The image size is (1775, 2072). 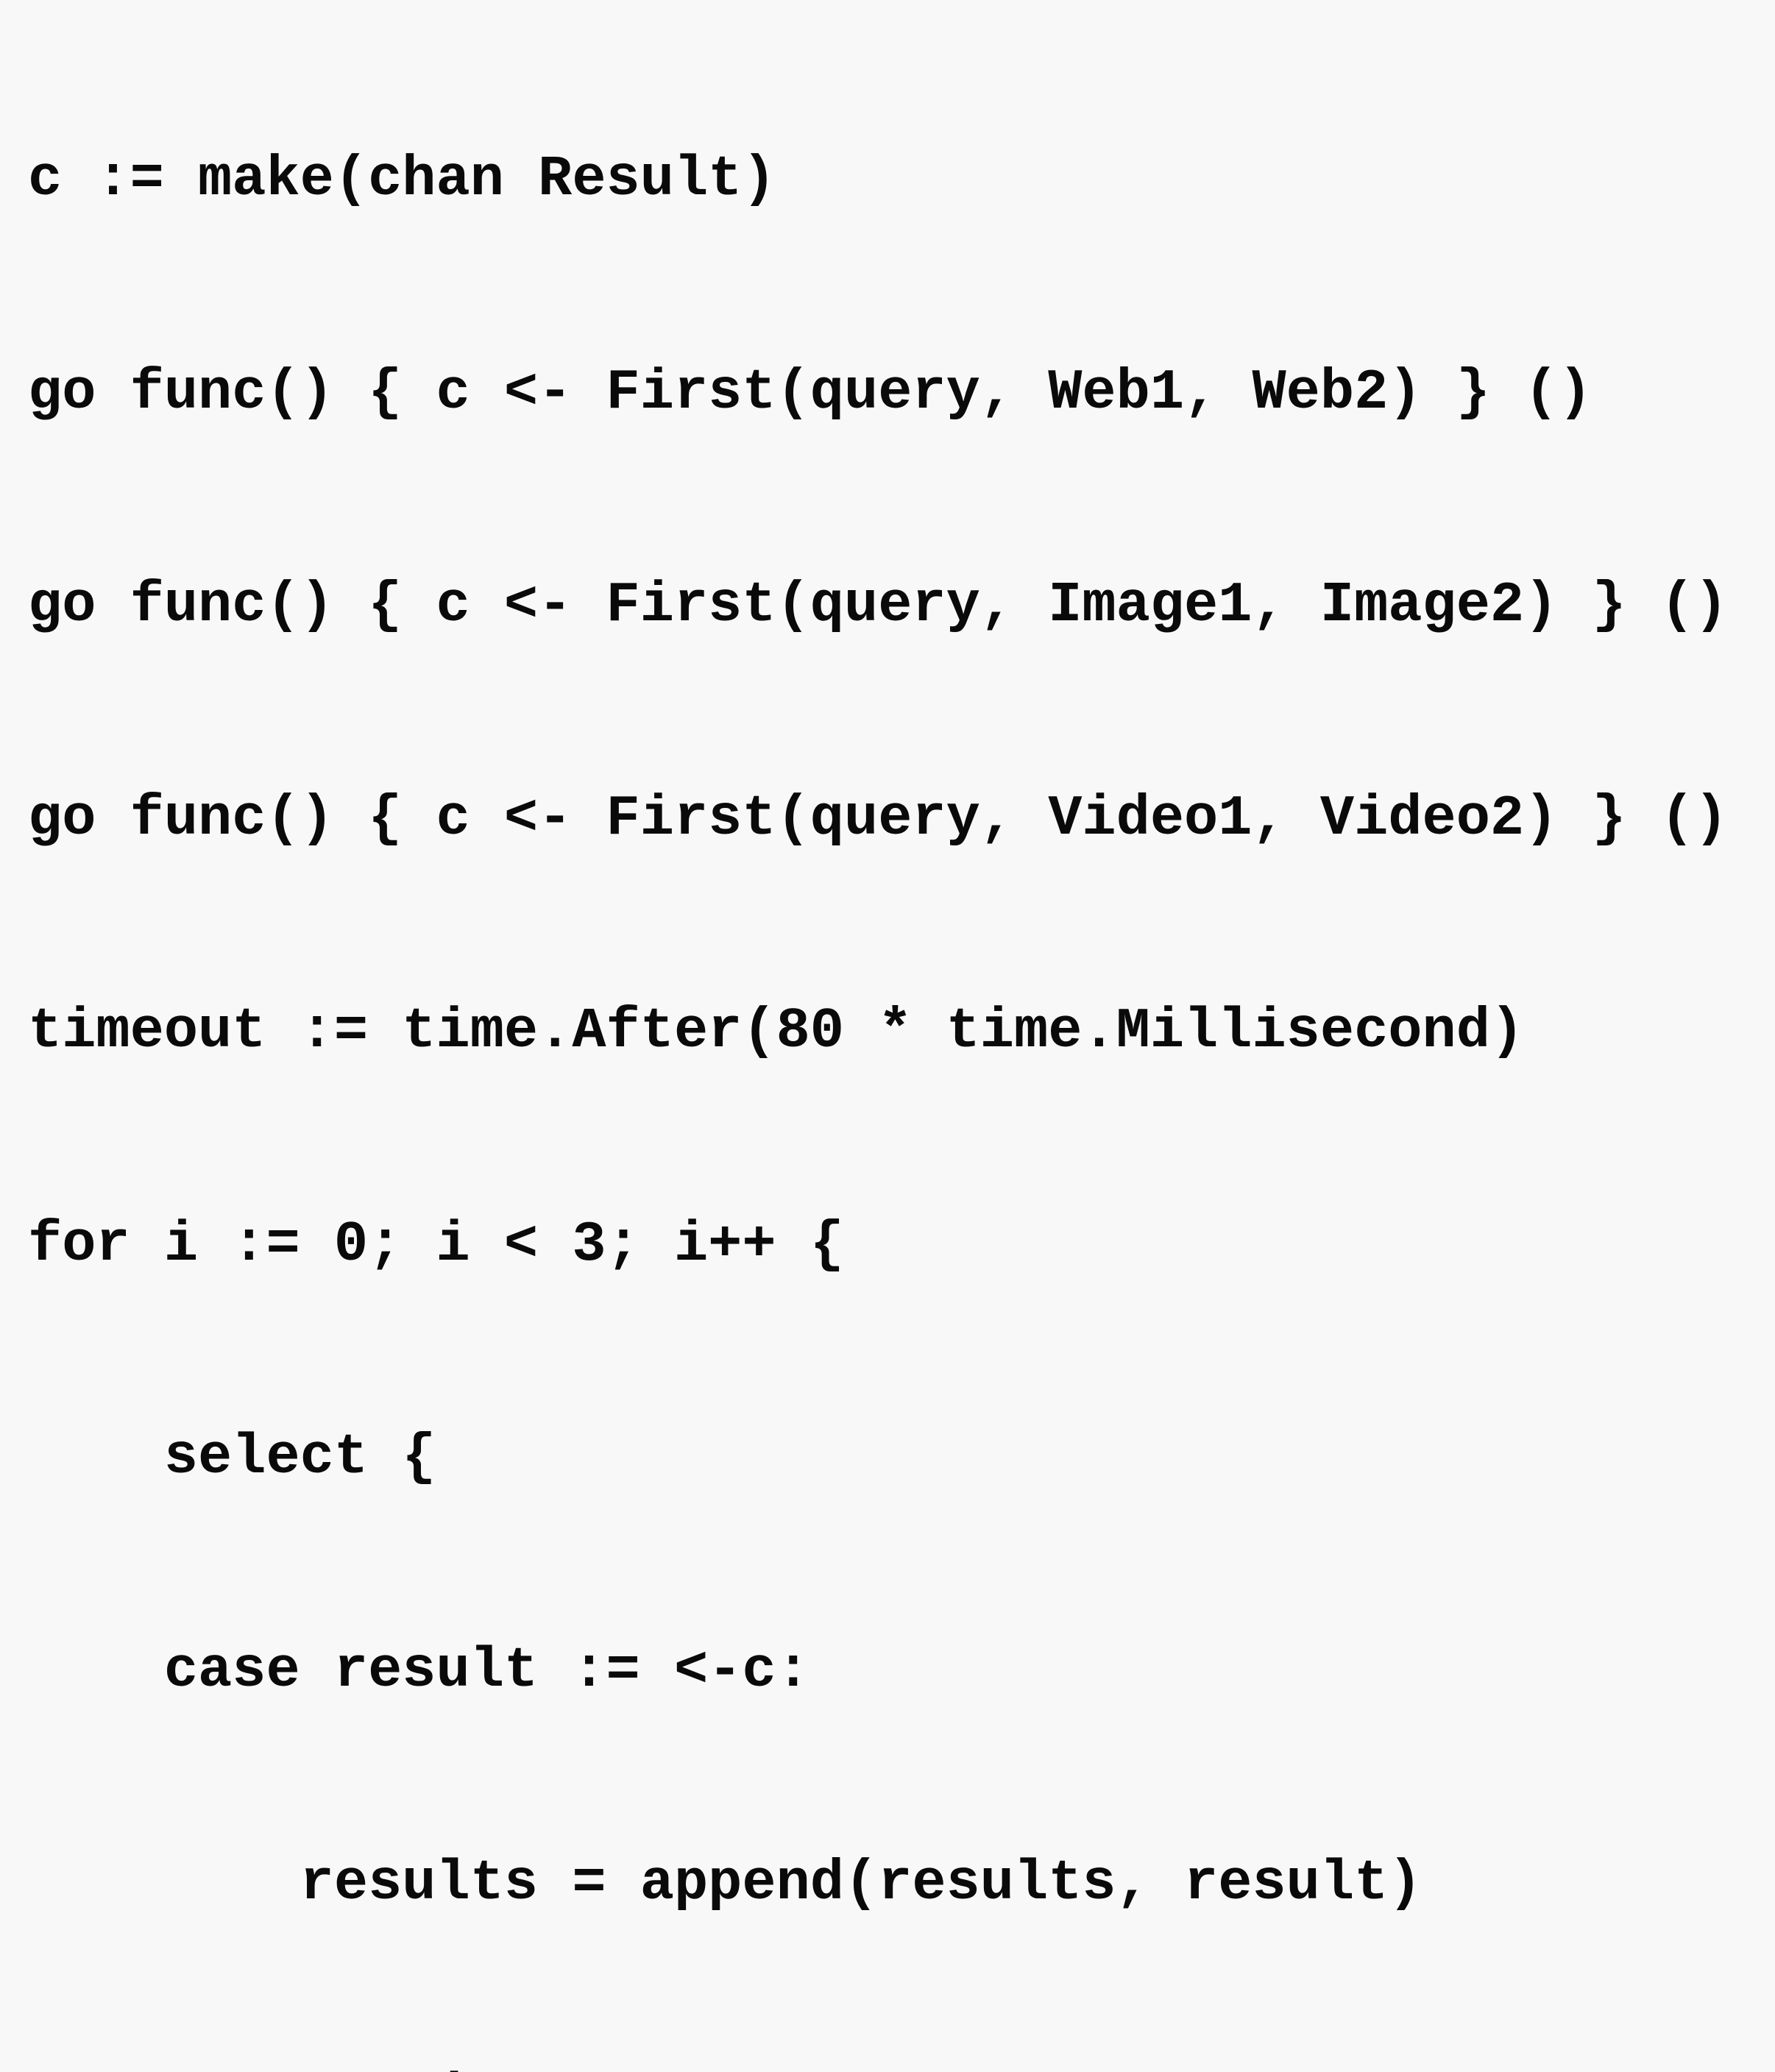 What do you see at coordinates (901, 1246) in the screenshot?
I see `code-line: for i := 0; i < 3; i++ {` at bounding box center [901, 1246].